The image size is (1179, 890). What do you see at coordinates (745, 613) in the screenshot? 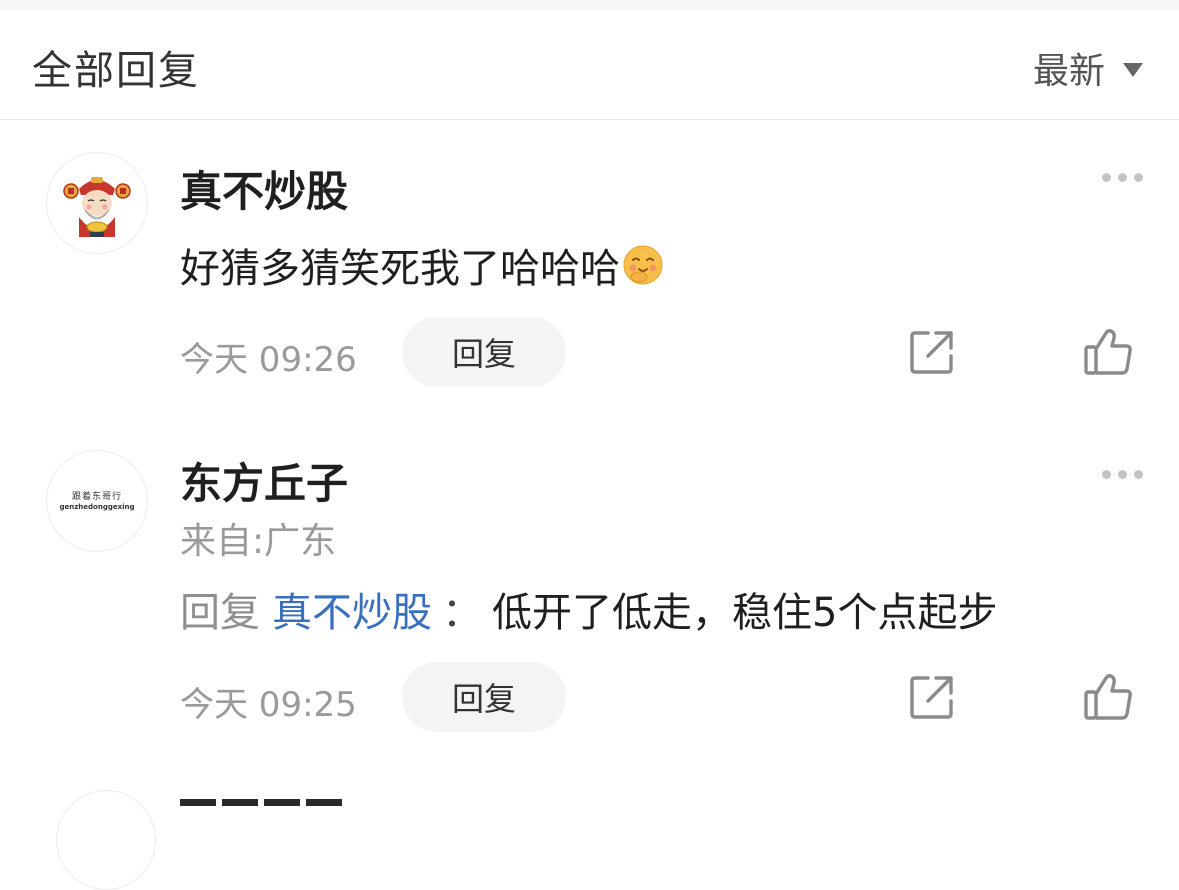
I see `comment-body: 低开了低走，稳住5个点起步` at bounding box center [745, 613].